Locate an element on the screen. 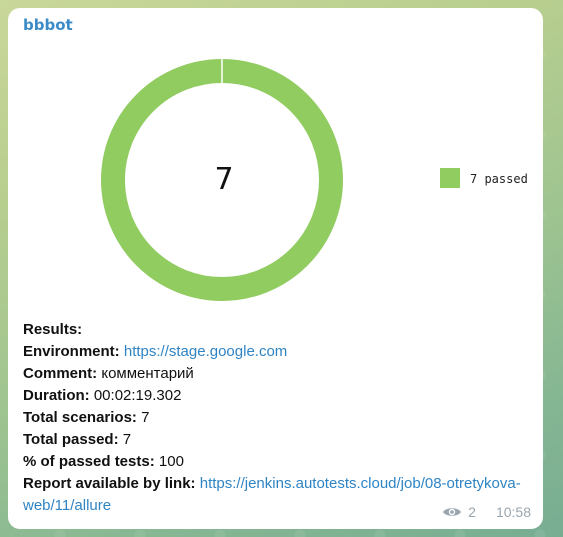  percent-passed-label: % of passed tests: is located at coordinates (89, 461).